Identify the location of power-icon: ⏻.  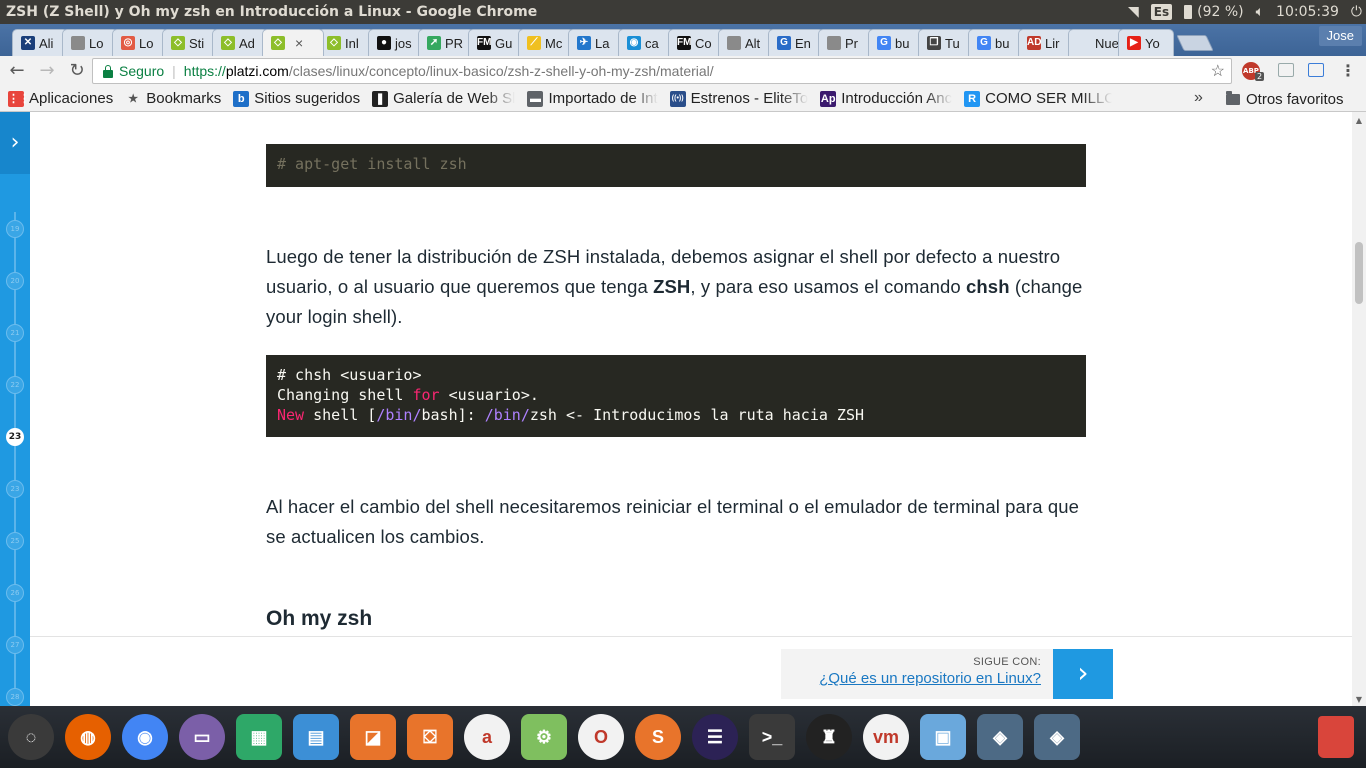
(1356, 12).